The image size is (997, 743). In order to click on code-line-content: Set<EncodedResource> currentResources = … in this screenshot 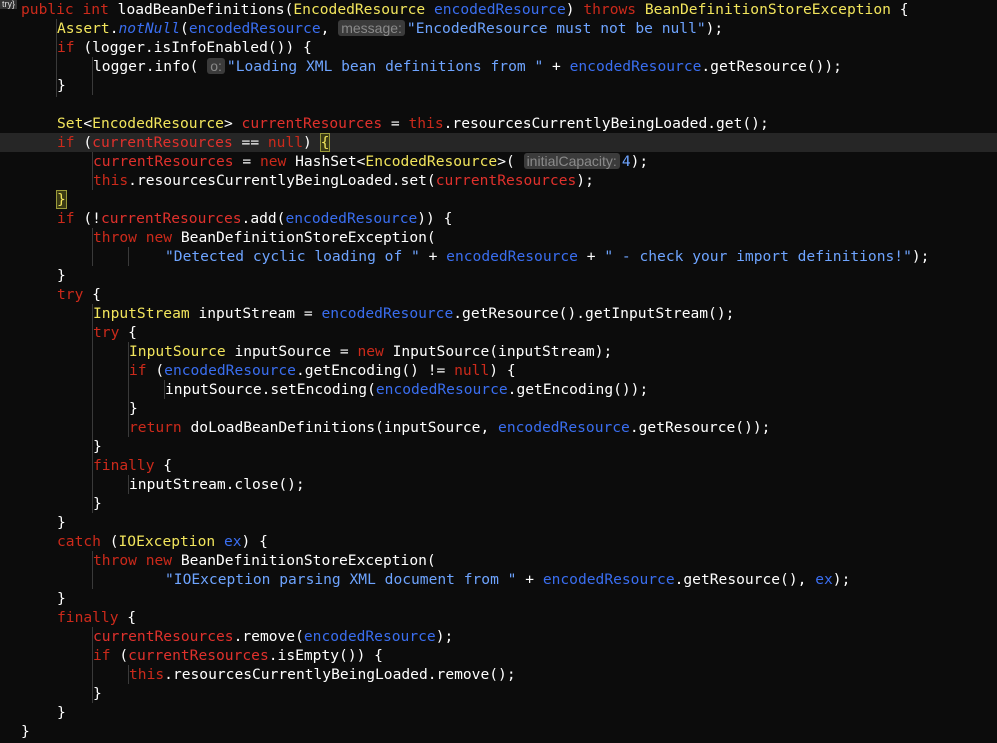, I will do `click(413, 123)`.